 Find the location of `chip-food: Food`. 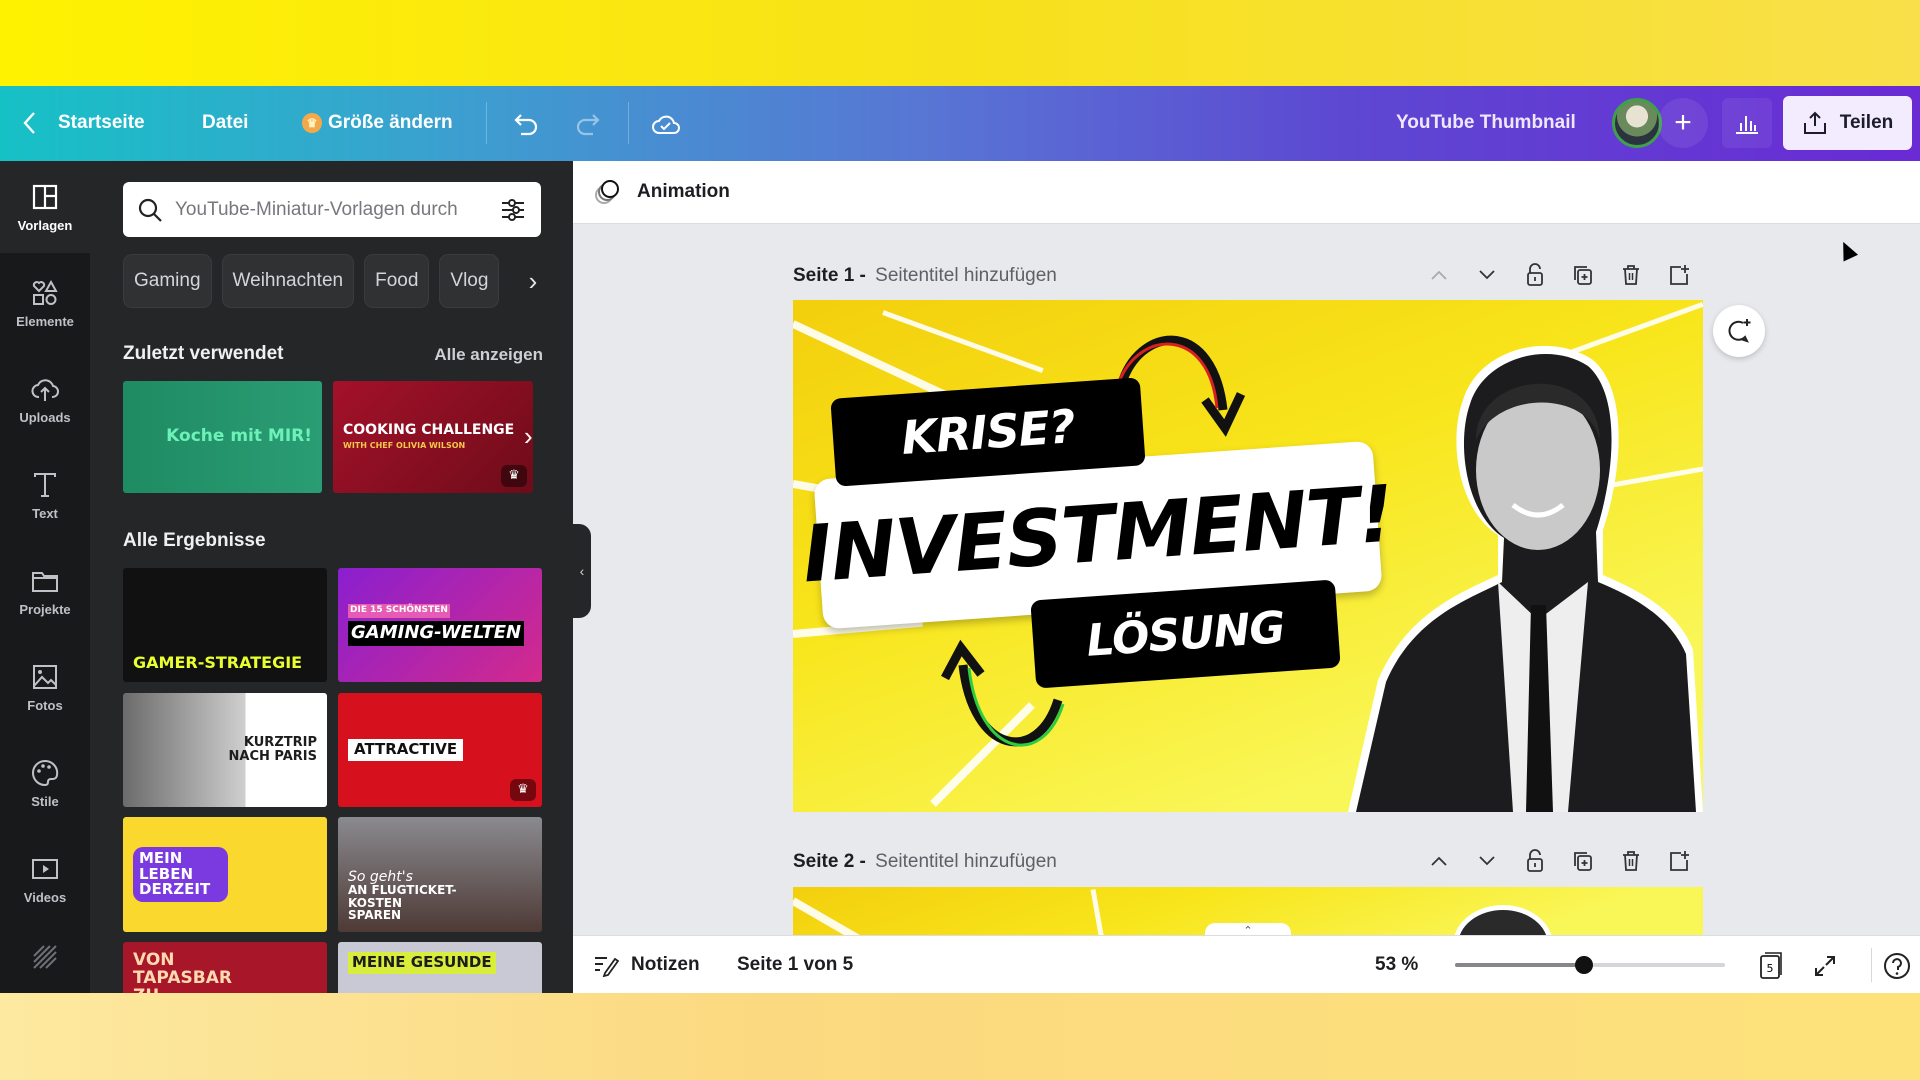

chip-food: Food is located at coordinates (397, 281).